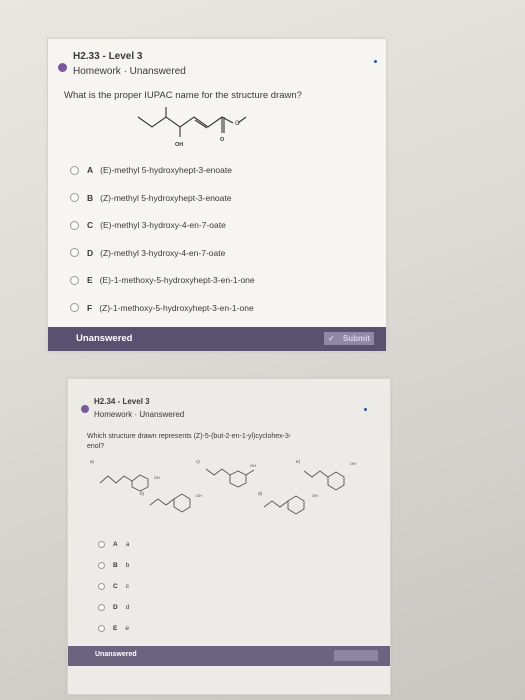  What do you see at coordinates (127, 628) in the screenshot?
I see `option-text: e` at bounding box center [127, 628].